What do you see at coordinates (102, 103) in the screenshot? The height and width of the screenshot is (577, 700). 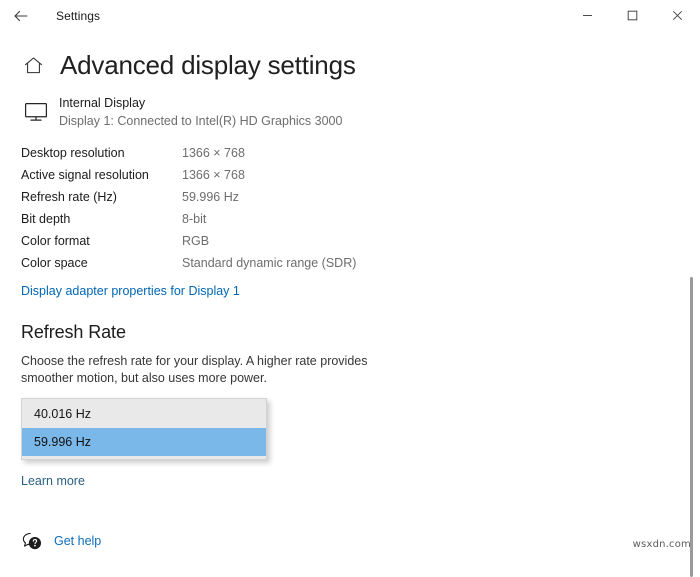 I see `display-name: Internal Display` at bounding box center [102, 103].